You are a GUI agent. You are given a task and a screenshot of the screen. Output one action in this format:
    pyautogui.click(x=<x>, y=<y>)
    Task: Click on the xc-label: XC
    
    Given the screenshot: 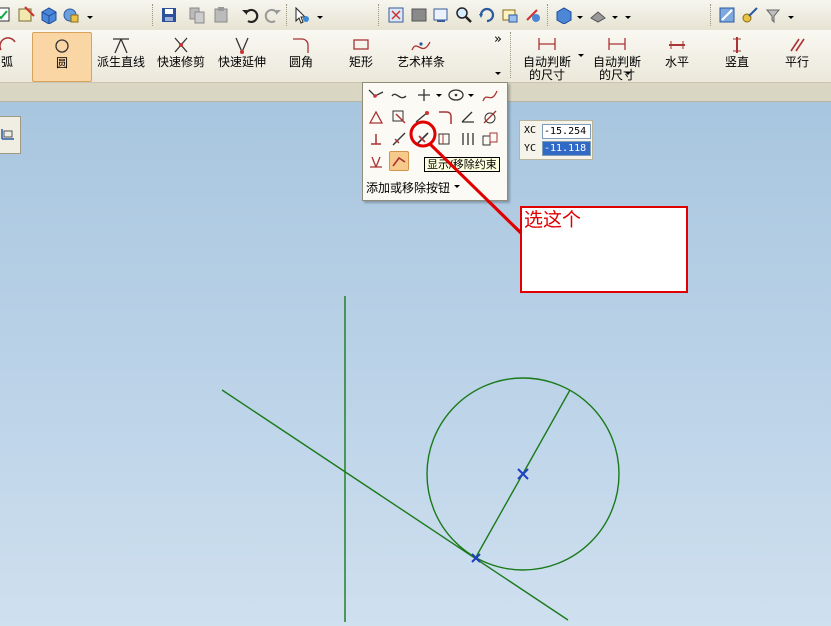 What is the action you would take?
    pyautogui.click(x=530, y=130)
    